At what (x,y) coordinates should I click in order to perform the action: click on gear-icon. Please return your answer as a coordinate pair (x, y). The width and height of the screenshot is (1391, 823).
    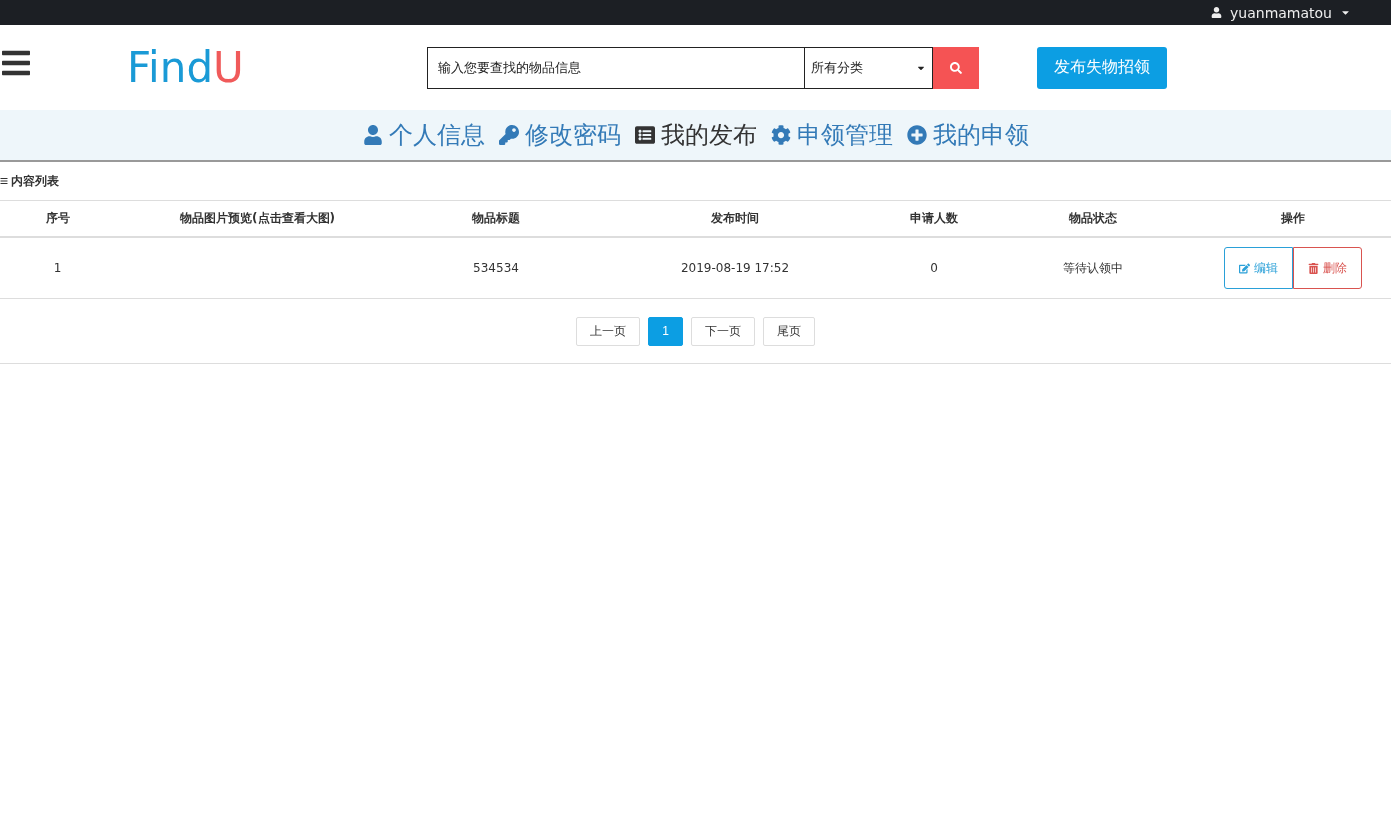
    Looking at the image, I should click on (780, 135).